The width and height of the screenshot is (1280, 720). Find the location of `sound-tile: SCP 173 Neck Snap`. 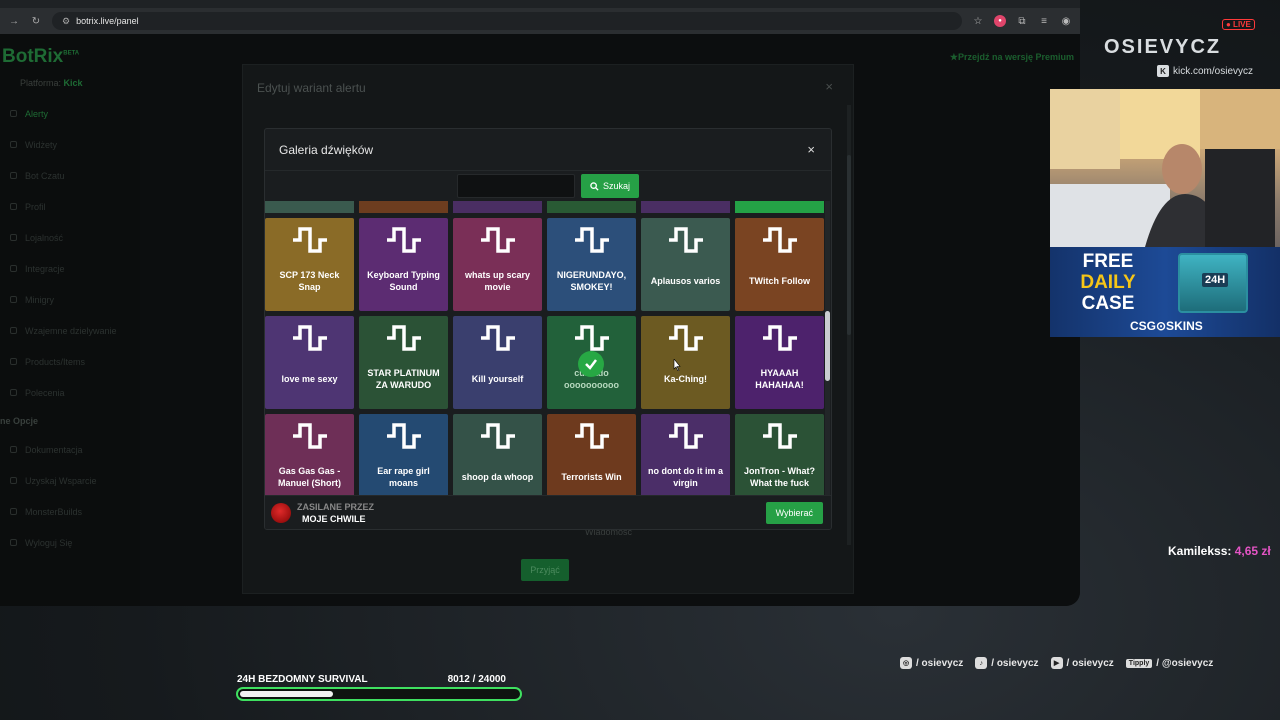

sound-tile: SCP 173 Neck Snap is located at coordinates (309, 264).